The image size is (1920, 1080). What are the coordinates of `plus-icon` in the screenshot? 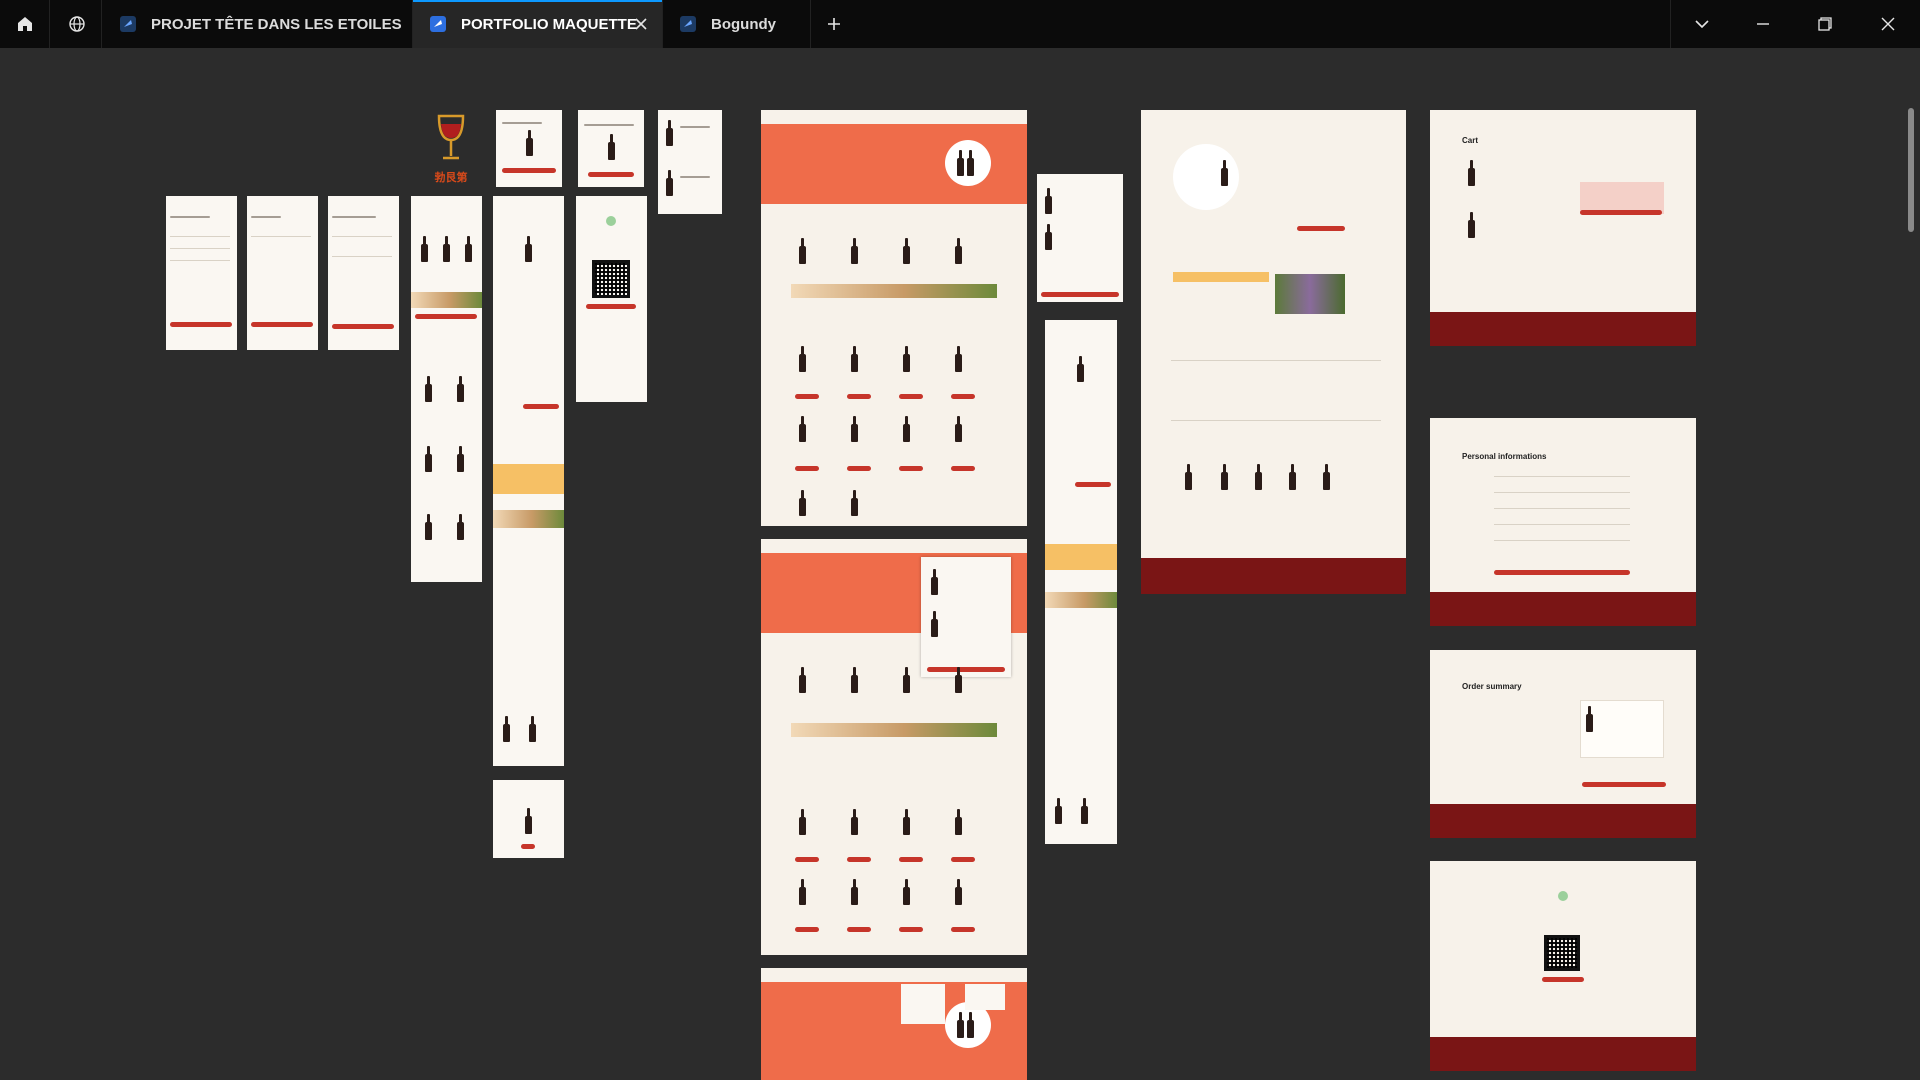 It's located at (834, 24).